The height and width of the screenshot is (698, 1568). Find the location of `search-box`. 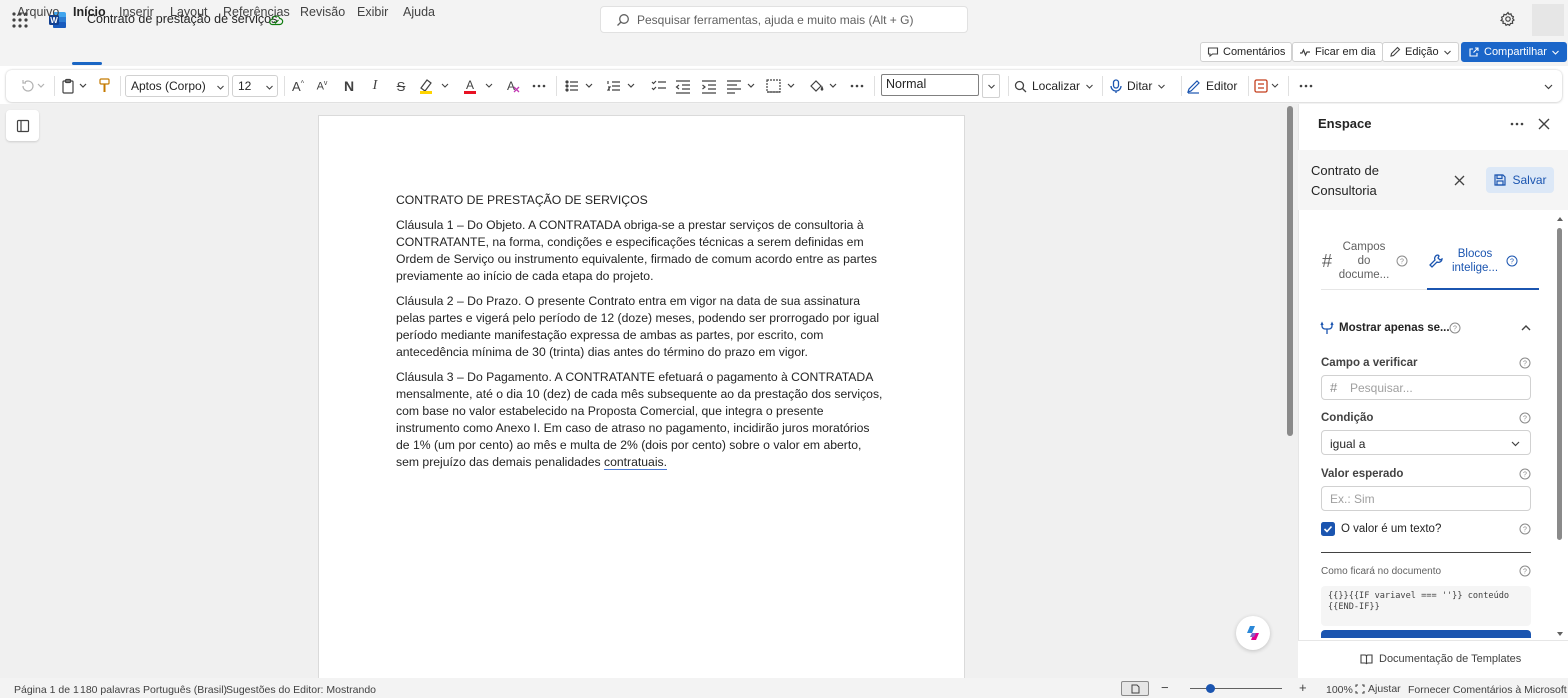

search-box is located at coordinates (784, 19).